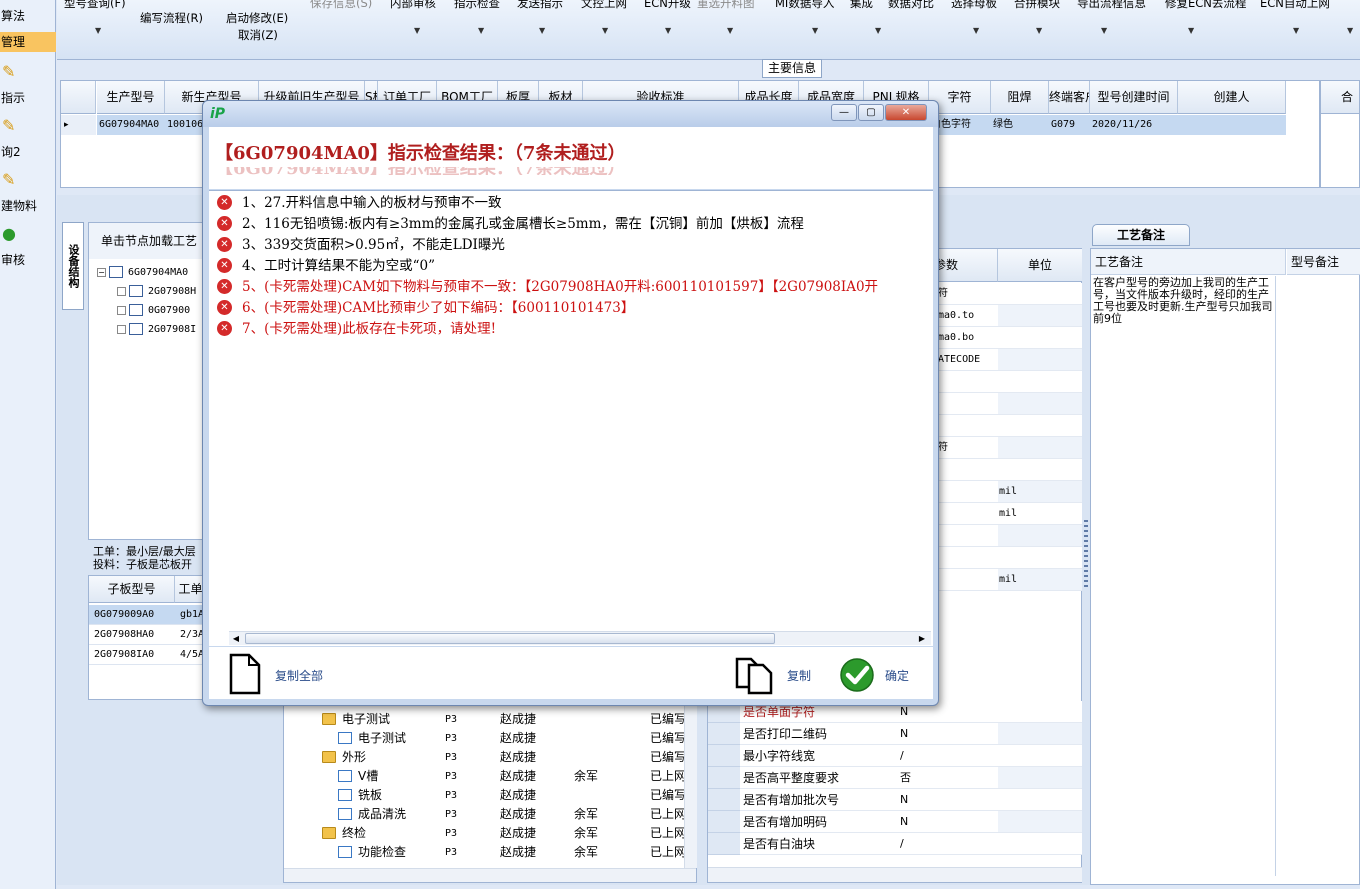 The image size is (1360, 889). What do you see at coordinates (690, 787) in the screenshot?
I see `vertical-scrollbar` at bounding box center [690, 787].